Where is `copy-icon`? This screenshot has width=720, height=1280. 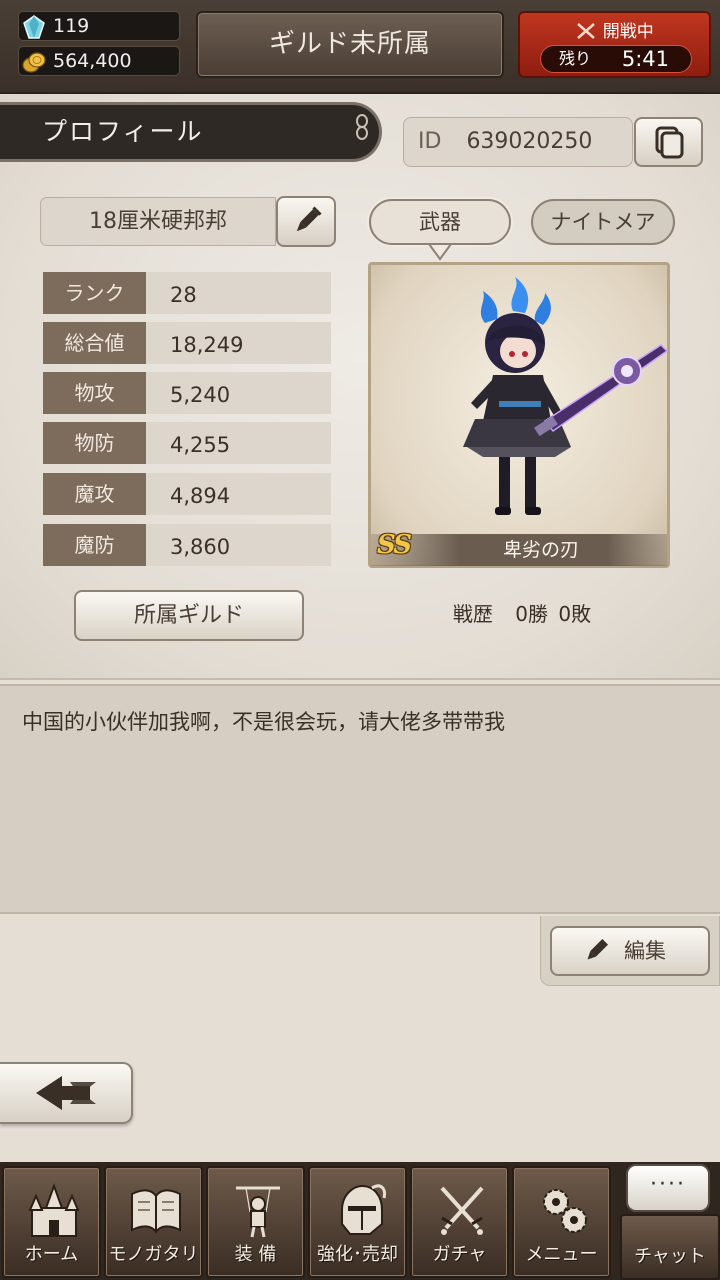 copy-icon is located at coordinates (669, 142).